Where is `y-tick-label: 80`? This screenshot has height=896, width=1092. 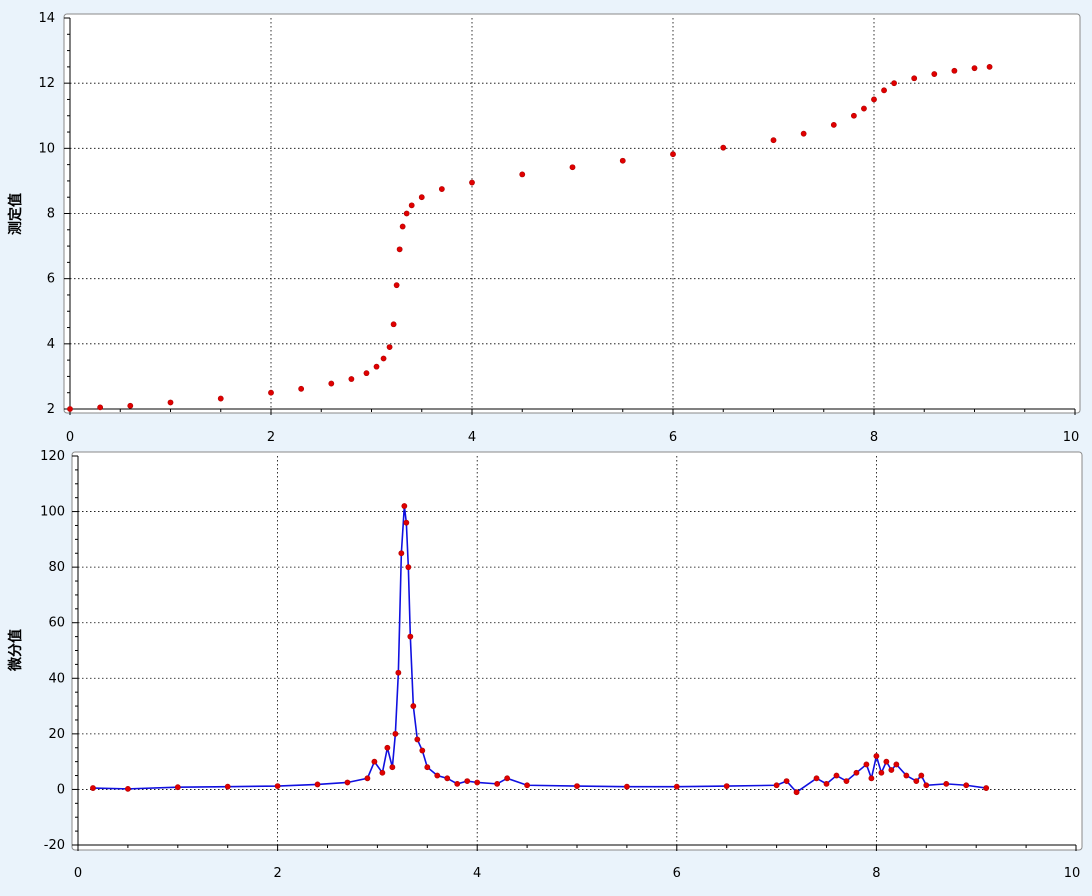
y-tick-label: 80 is located at coordinates (56, 567).